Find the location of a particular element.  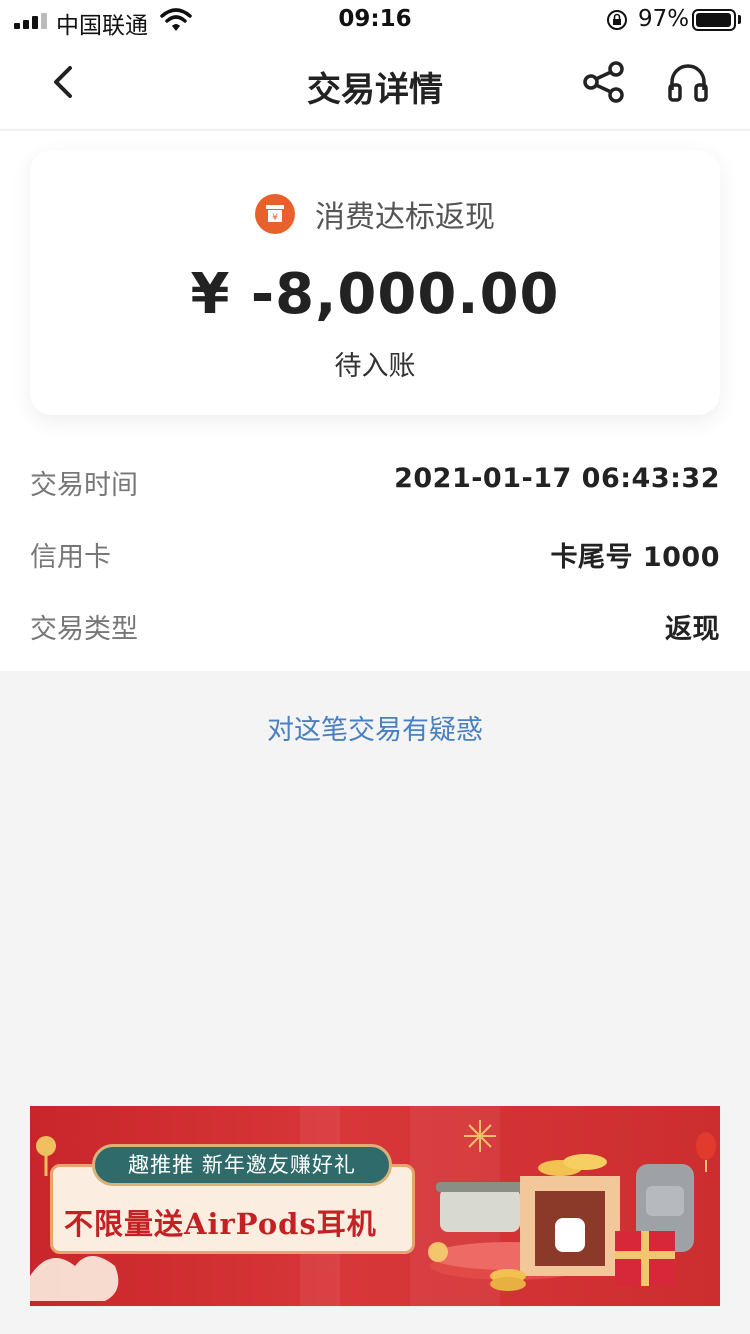

detail-row-time: 交易时间 2021-01-17 06:43:32 is located at coordinates (375, 483).